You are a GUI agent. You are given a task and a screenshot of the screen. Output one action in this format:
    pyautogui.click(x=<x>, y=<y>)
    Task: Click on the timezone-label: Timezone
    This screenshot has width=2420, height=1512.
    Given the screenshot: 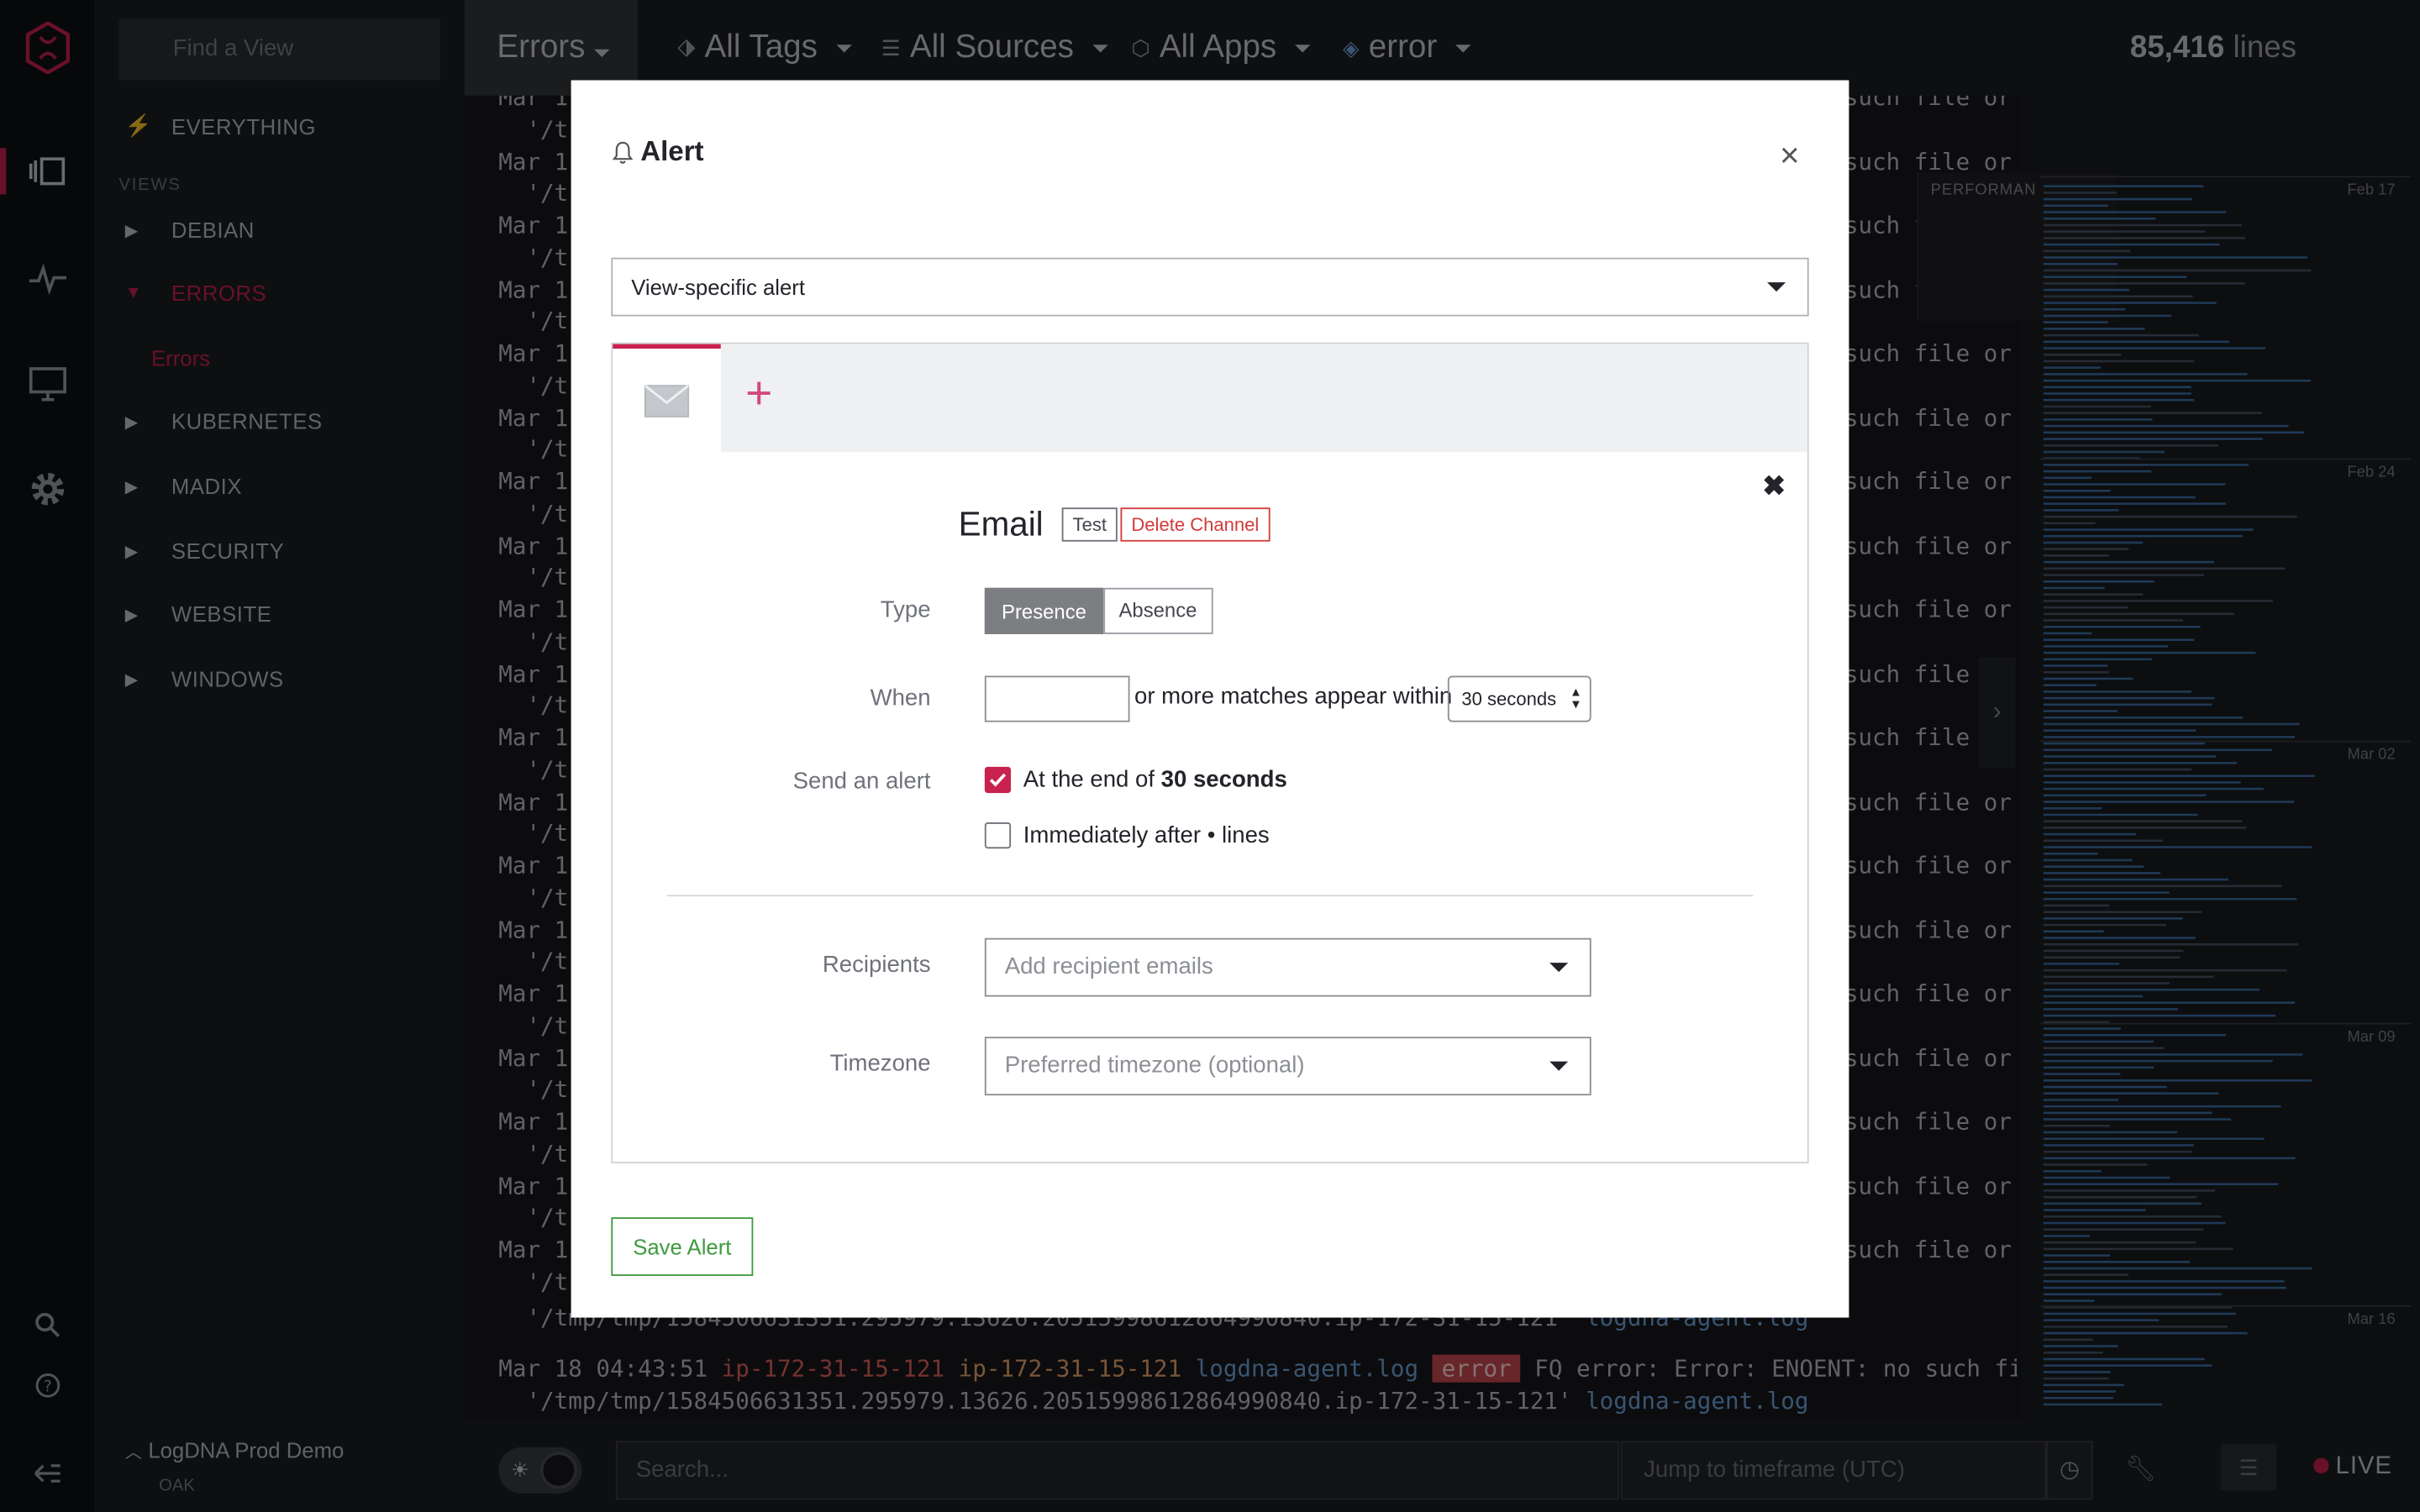 What is the action you would take?
    pyautogui.click(x=880, y=1064)
    